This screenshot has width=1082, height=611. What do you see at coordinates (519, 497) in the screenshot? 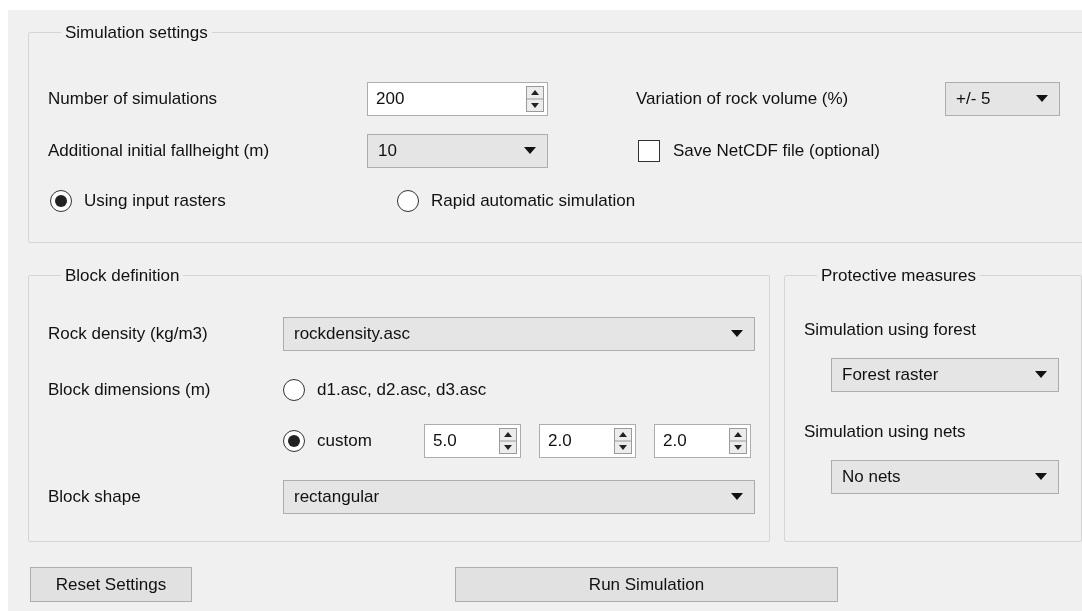
I see `dropdown: rectangular` at bounding box center [519, 497].